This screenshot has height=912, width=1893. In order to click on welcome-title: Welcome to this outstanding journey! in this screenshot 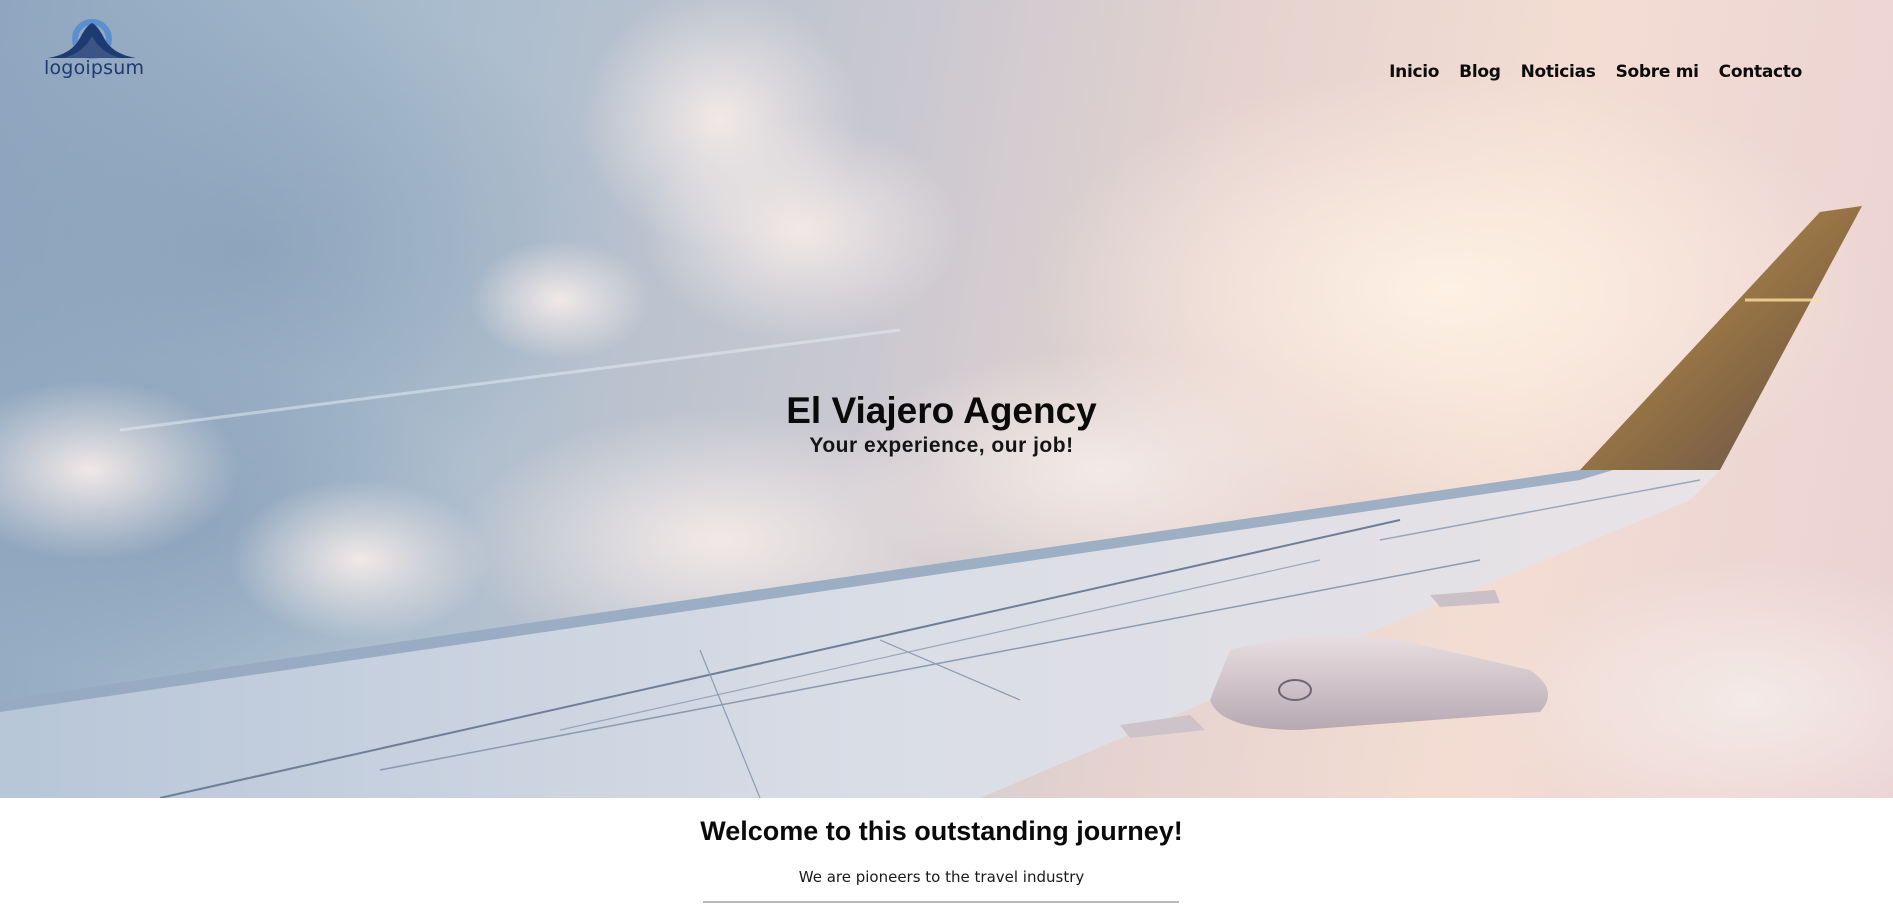, I will do `click(941, 831)`.